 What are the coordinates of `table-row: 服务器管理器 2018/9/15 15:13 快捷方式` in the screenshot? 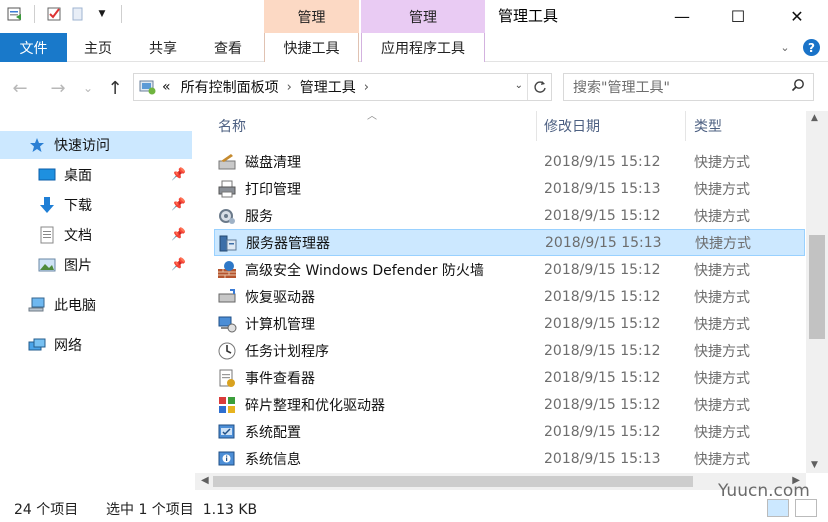 It's located at (509, 242).